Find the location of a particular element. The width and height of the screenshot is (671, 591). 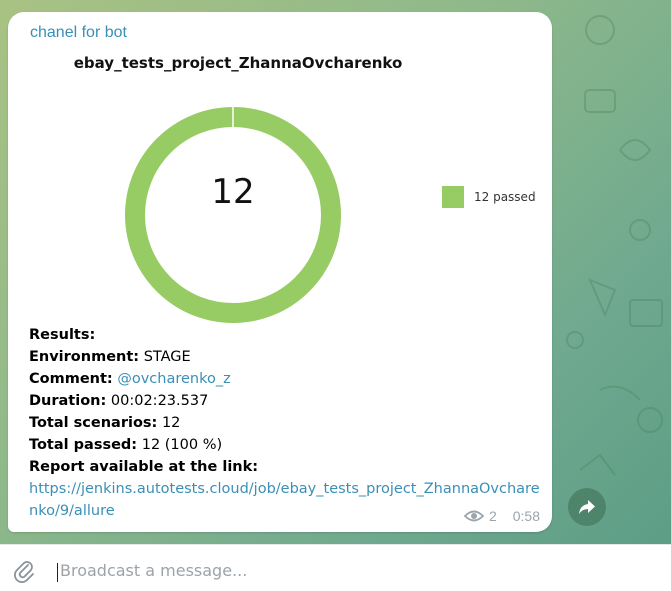

comment-label: Comment: is located at coordinates (71, 379).